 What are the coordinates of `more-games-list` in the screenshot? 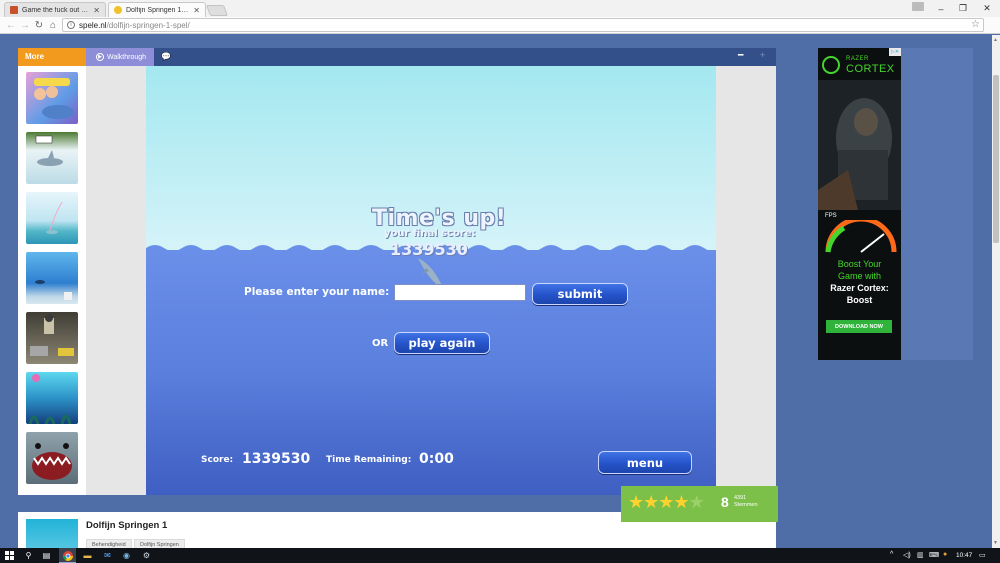 It's located at (52, 280).